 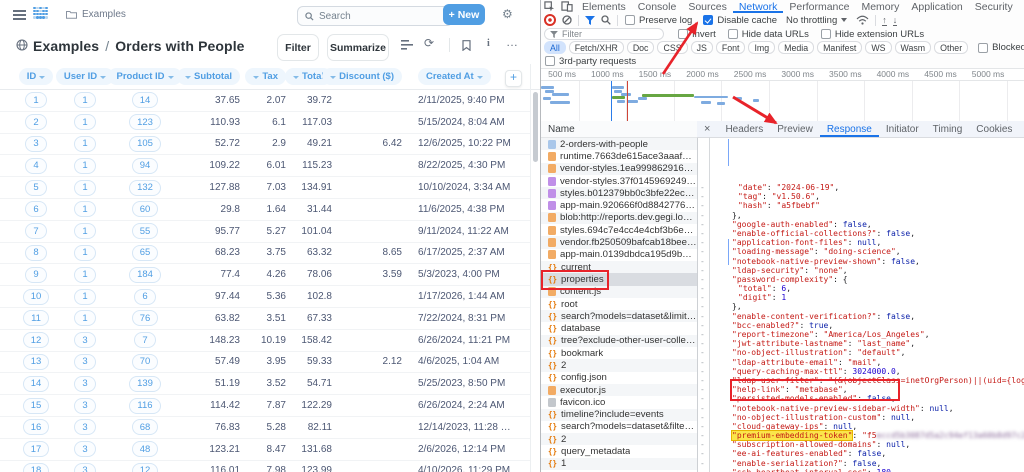 What do you see at coordinates (596, 47) in the screenshot?
I see `type-filter-fetch-xhr: Fetch/XHR` at bounding box center [596, 47].